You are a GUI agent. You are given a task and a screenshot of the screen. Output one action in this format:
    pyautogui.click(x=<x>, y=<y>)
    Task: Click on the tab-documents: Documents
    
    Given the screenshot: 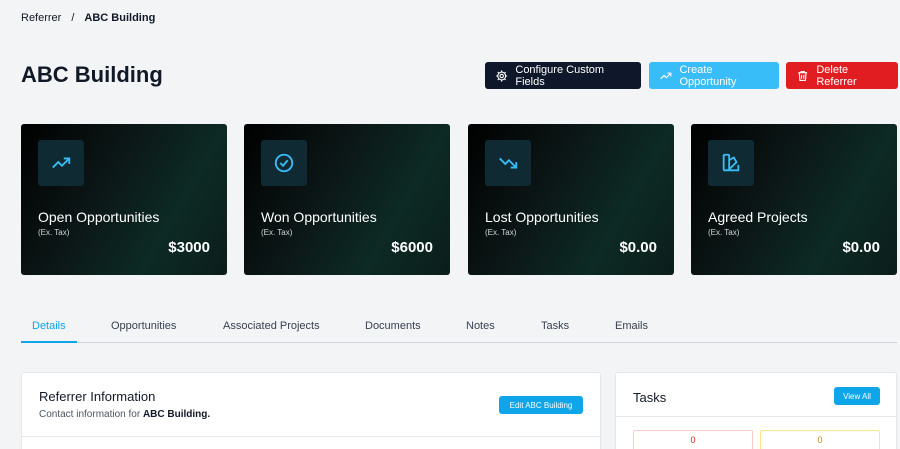 What is the action you would take?
    pyautogui.click(x=393, y=326)
    